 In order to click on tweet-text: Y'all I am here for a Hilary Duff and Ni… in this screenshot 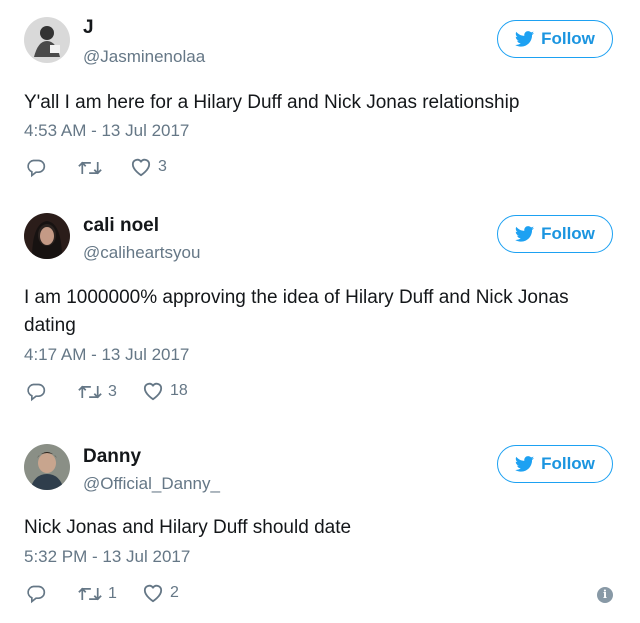, I will do `click(272, 102)`.